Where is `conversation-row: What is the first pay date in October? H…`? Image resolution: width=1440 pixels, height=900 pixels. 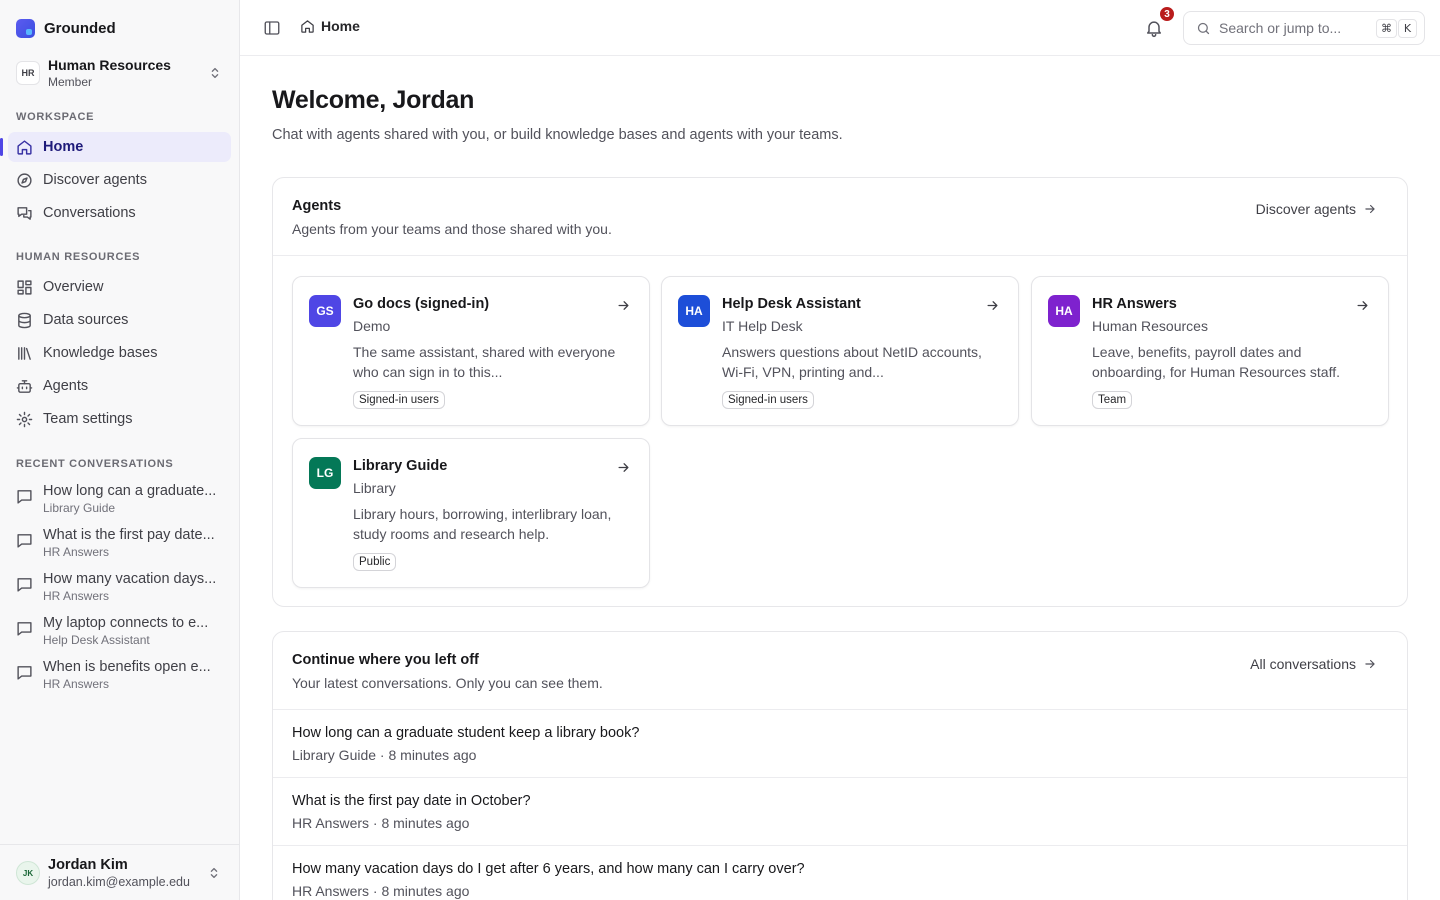 conversation-row: What is the first pay date in October? H… is located at coordinates (840, 811).